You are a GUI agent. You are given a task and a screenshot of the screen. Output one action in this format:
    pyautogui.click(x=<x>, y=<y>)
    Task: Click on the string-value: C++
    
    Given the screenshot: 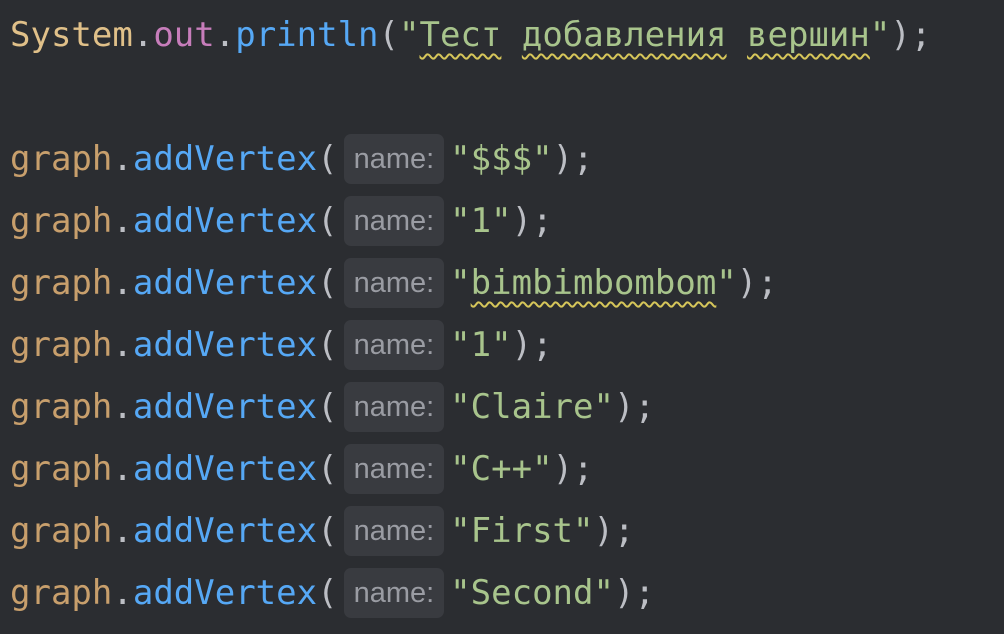 What is the action you would take?
    pyautogui.click(x=501, y=469)
    